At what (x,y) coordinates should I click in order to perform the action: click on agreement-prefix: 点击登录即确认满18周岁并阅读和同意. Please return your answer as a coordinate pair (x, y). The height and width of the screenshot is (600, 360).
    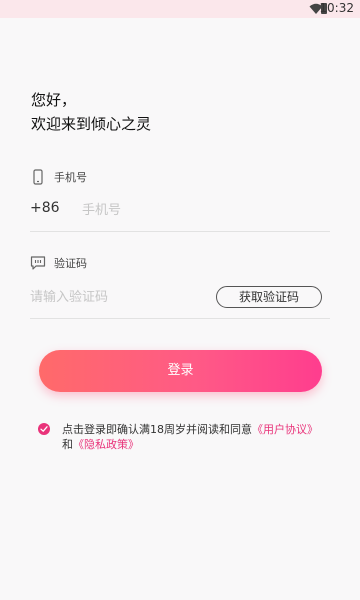
    Looking at the image, I should click on (157, 429).